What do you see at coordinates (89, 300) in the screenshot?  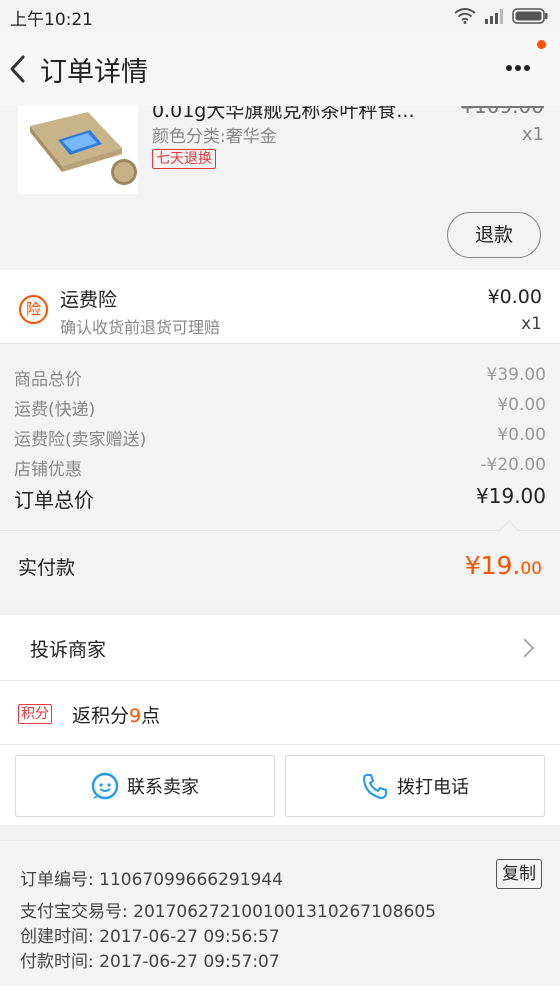 I see `insurance-title: 运费险` at bounding box center [89, 300].